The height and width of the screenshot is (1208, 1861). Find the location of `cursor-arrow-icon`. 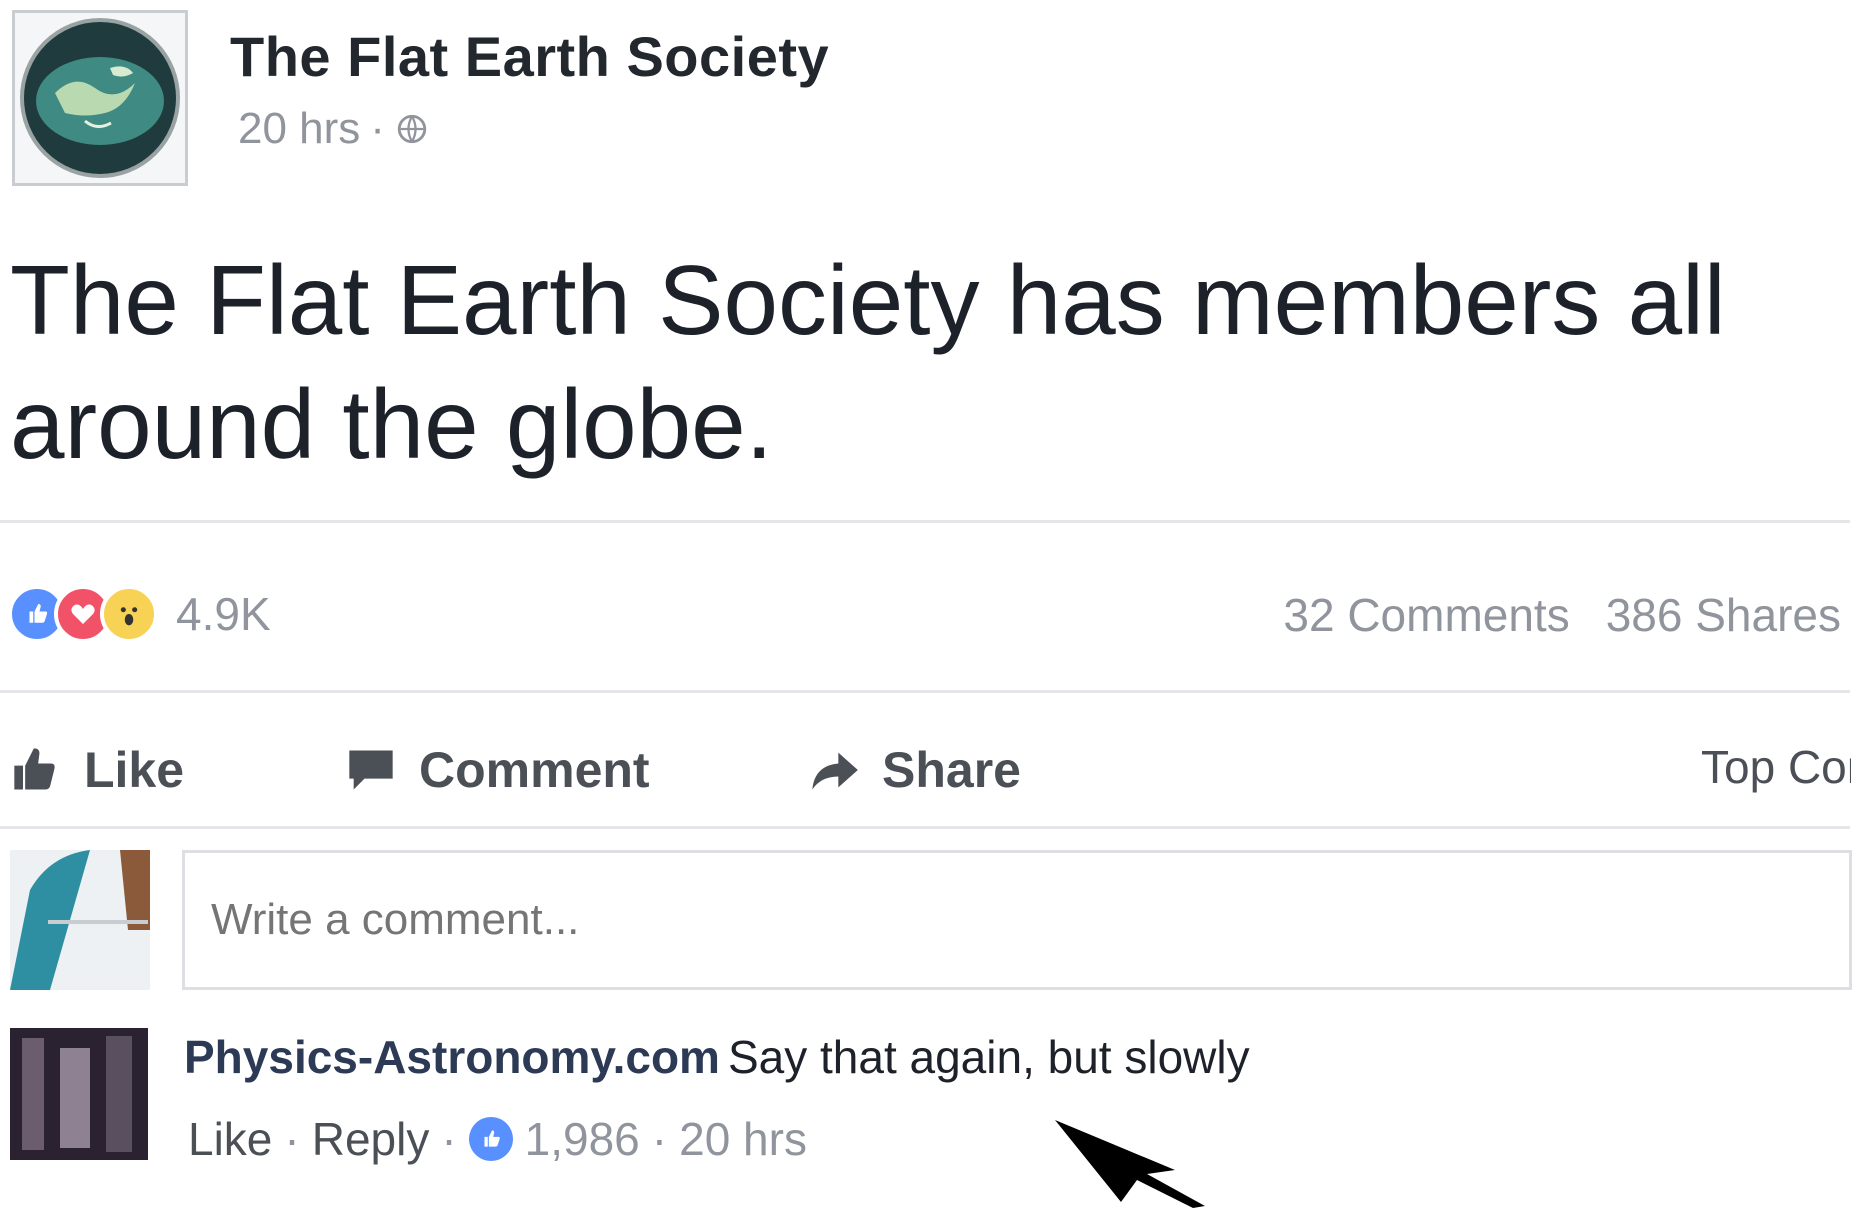

cursor-arrow-icon is located at coordinates (1130, 1164).